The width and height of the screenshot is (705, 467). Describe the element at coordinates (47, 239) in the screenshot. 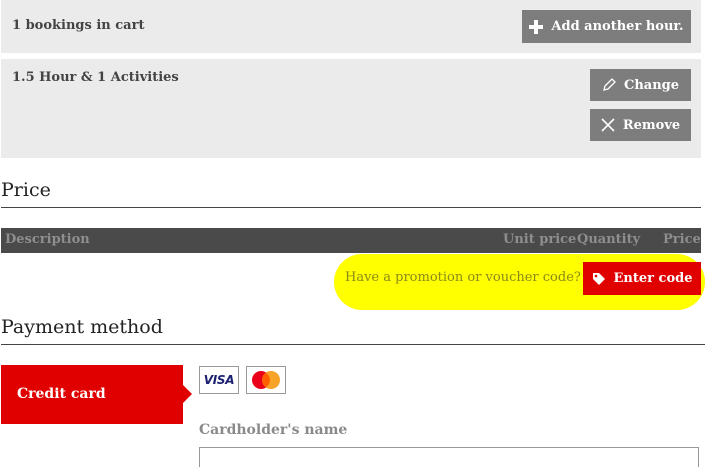

I see `column-description: Description` at that location.